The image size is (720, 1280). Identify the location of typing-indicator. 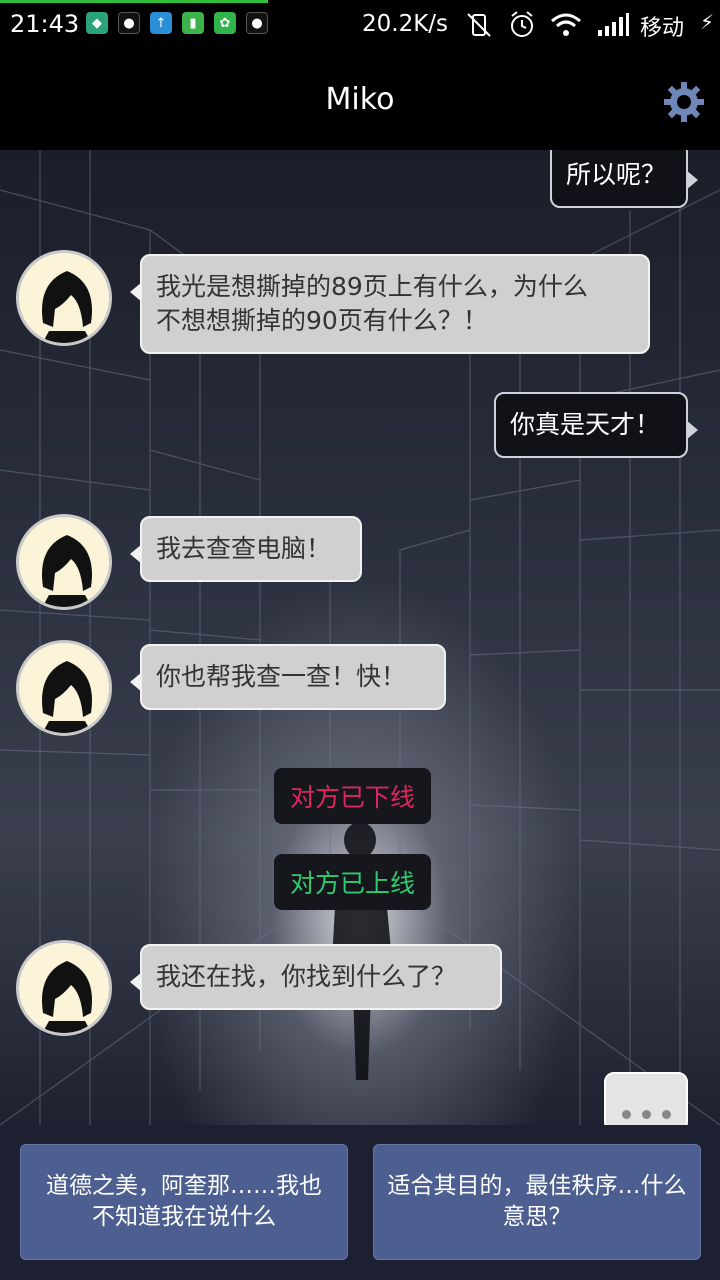
(646, 1098).